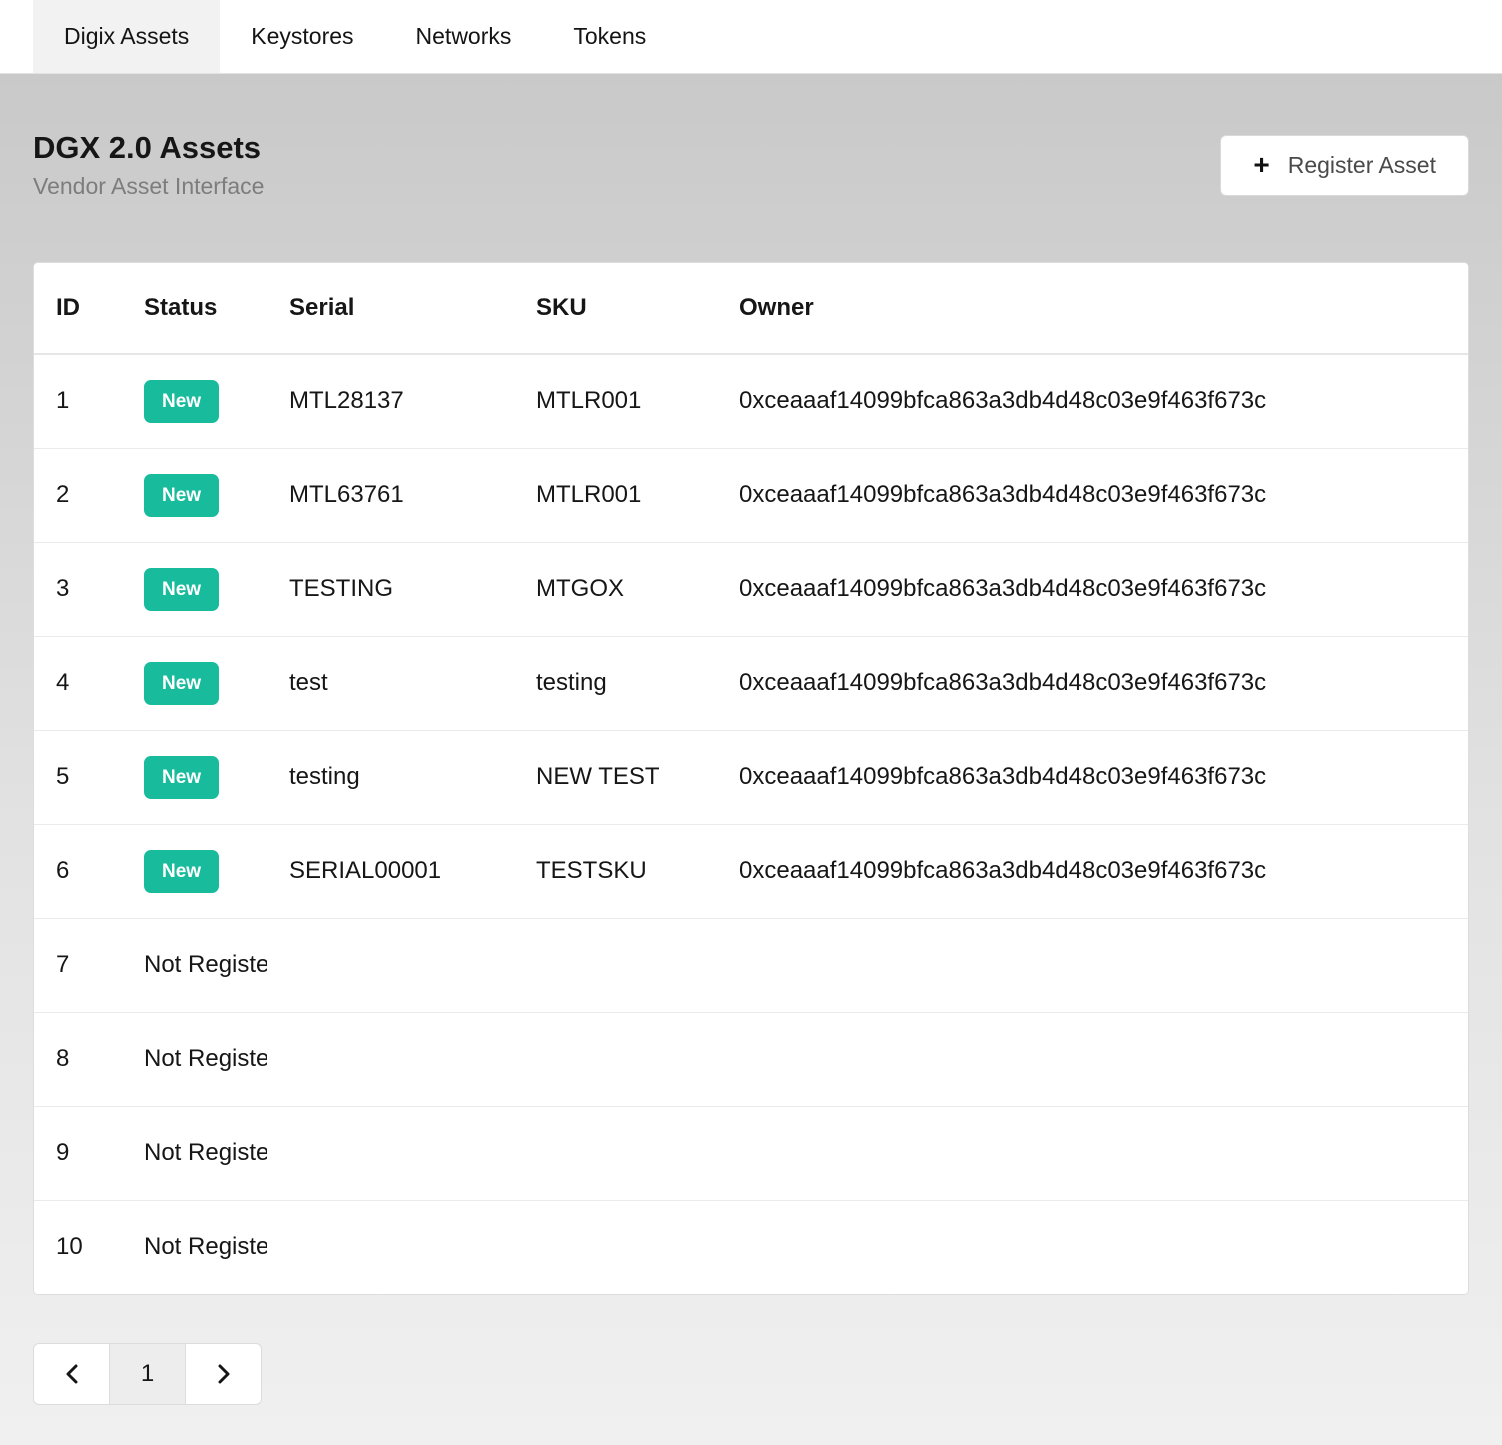 The image size is (1502, 1445). I want to click on tab-tokens: Tokens, so click(609, 36).